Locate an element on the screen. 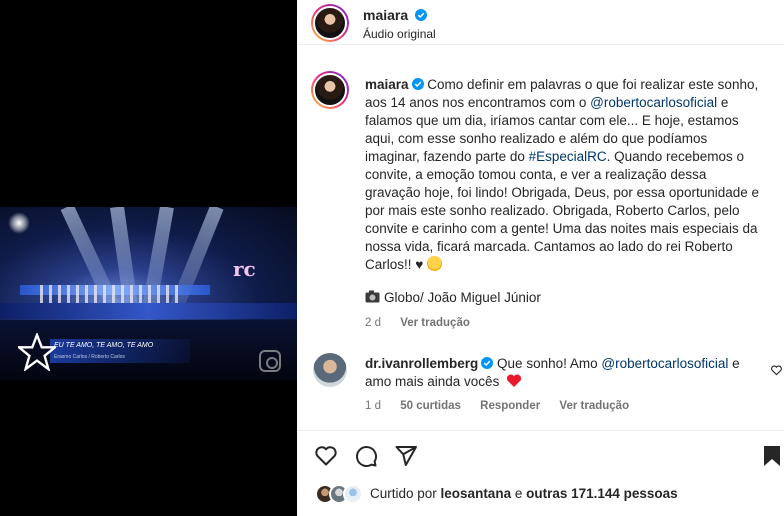 This screenshot has height=516, width=784. star-icon is located at coordinates (37, 352).